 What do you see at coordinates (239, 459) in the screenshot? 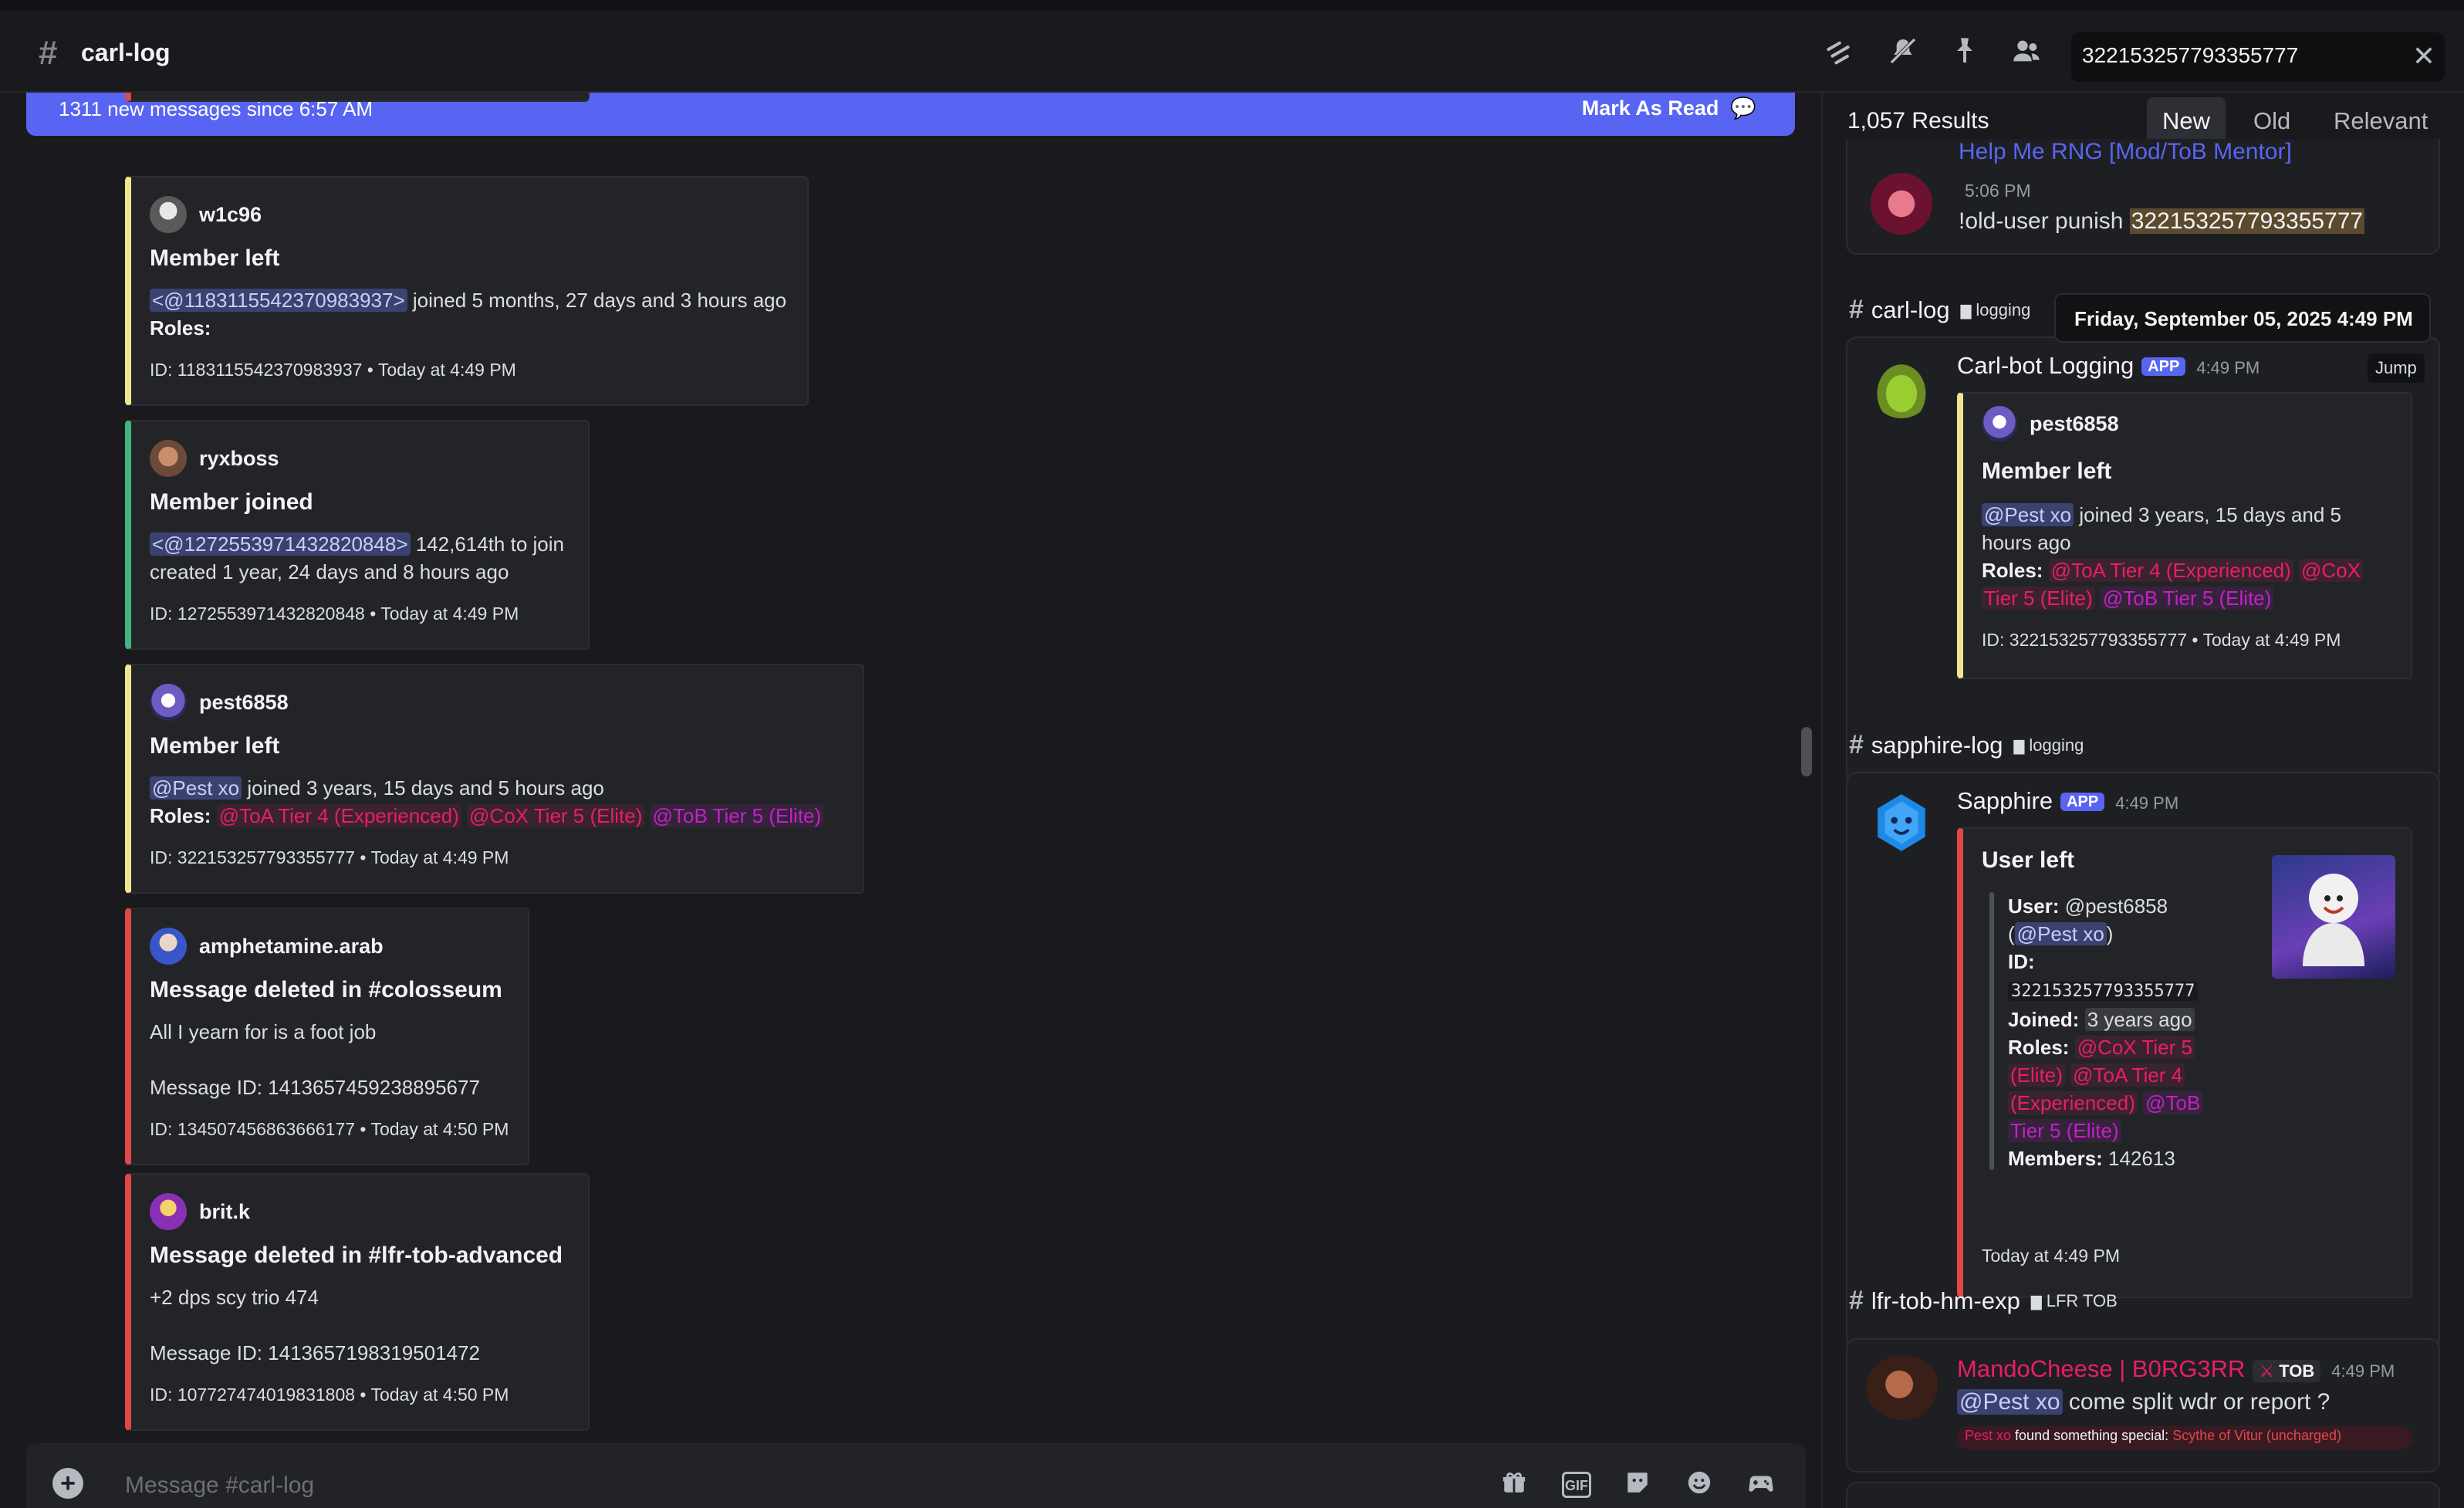
I see `embed-author-name: ryxboss` at bounding box center [239, 459].